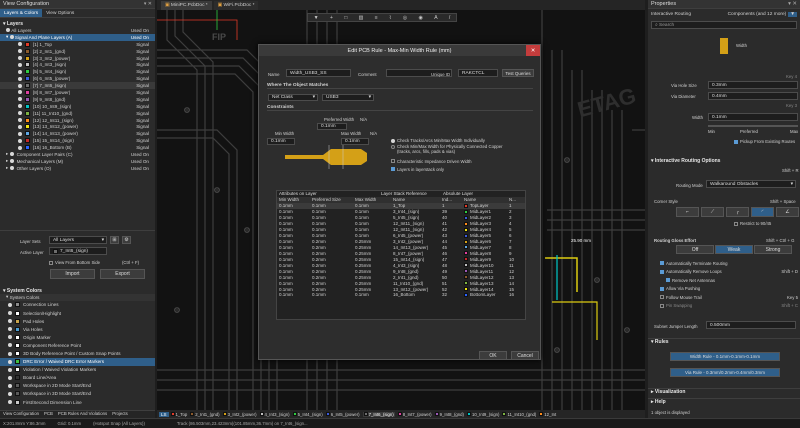 This screenshot has height=428, width=800. What do you see at coordinates (77, 305) in the screenshot?
I see `system-color-row: Connection Lines` at bounding box center [77, 305].